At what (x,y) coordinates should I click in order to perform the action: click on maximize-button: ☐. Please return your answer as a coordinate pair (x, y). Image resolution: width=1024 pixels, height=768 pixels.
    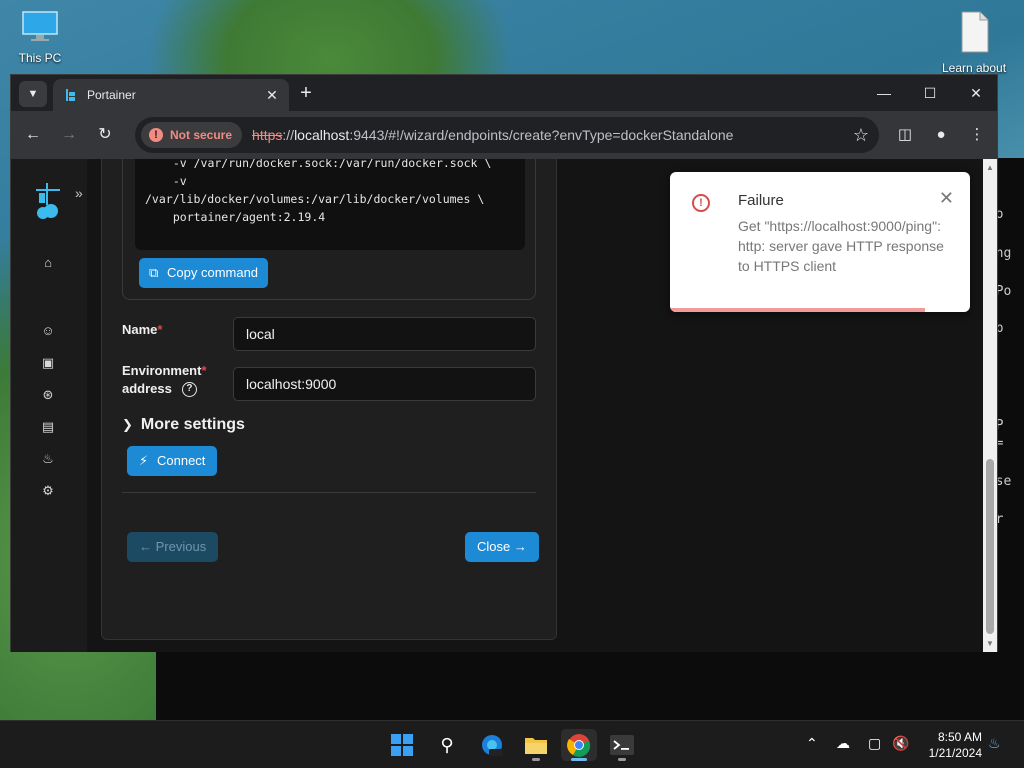
    Looking at the image, I should click on (930, 93).